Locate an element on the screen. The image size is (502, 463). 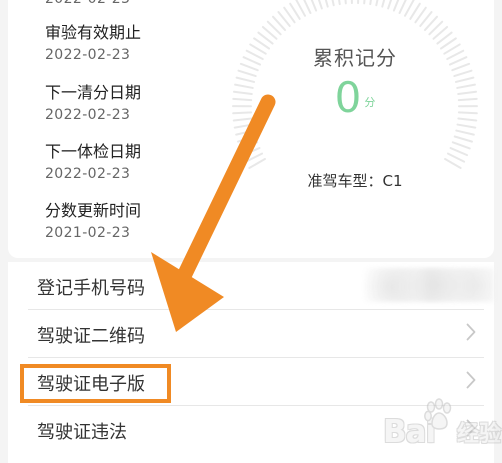
next-clear-date-label: 下一清分日期 is located at coordinates (93, 92).